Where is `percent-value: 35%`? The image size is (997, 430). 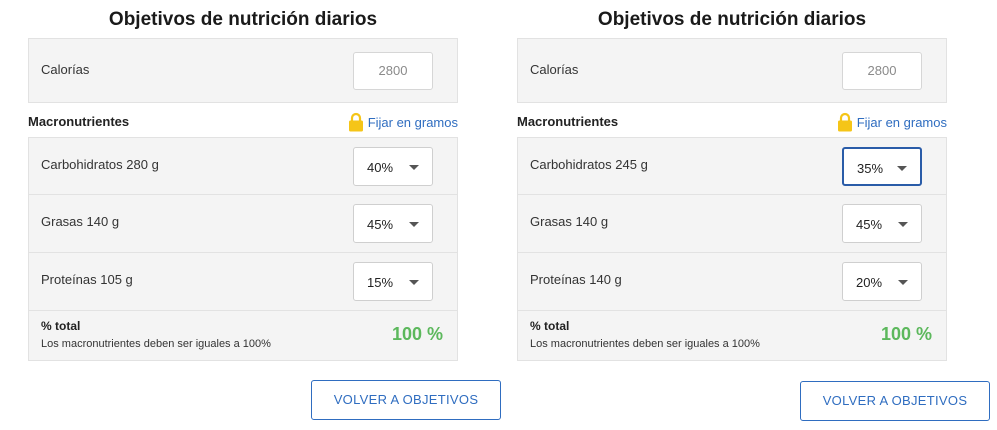 percent-value: 35% is located at coordinates (870, 168).